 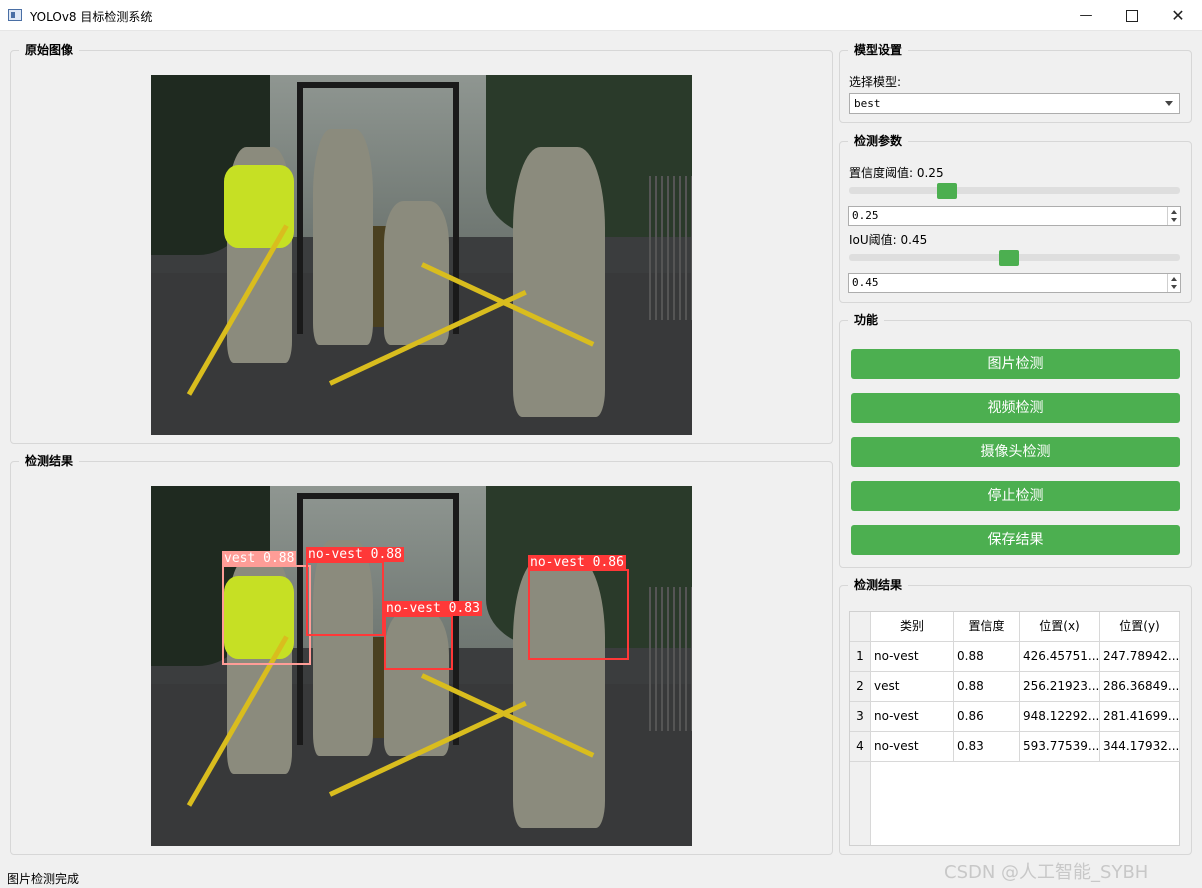 I want to click on column-header-x: 位置(x), so click(x=1060, y=627).